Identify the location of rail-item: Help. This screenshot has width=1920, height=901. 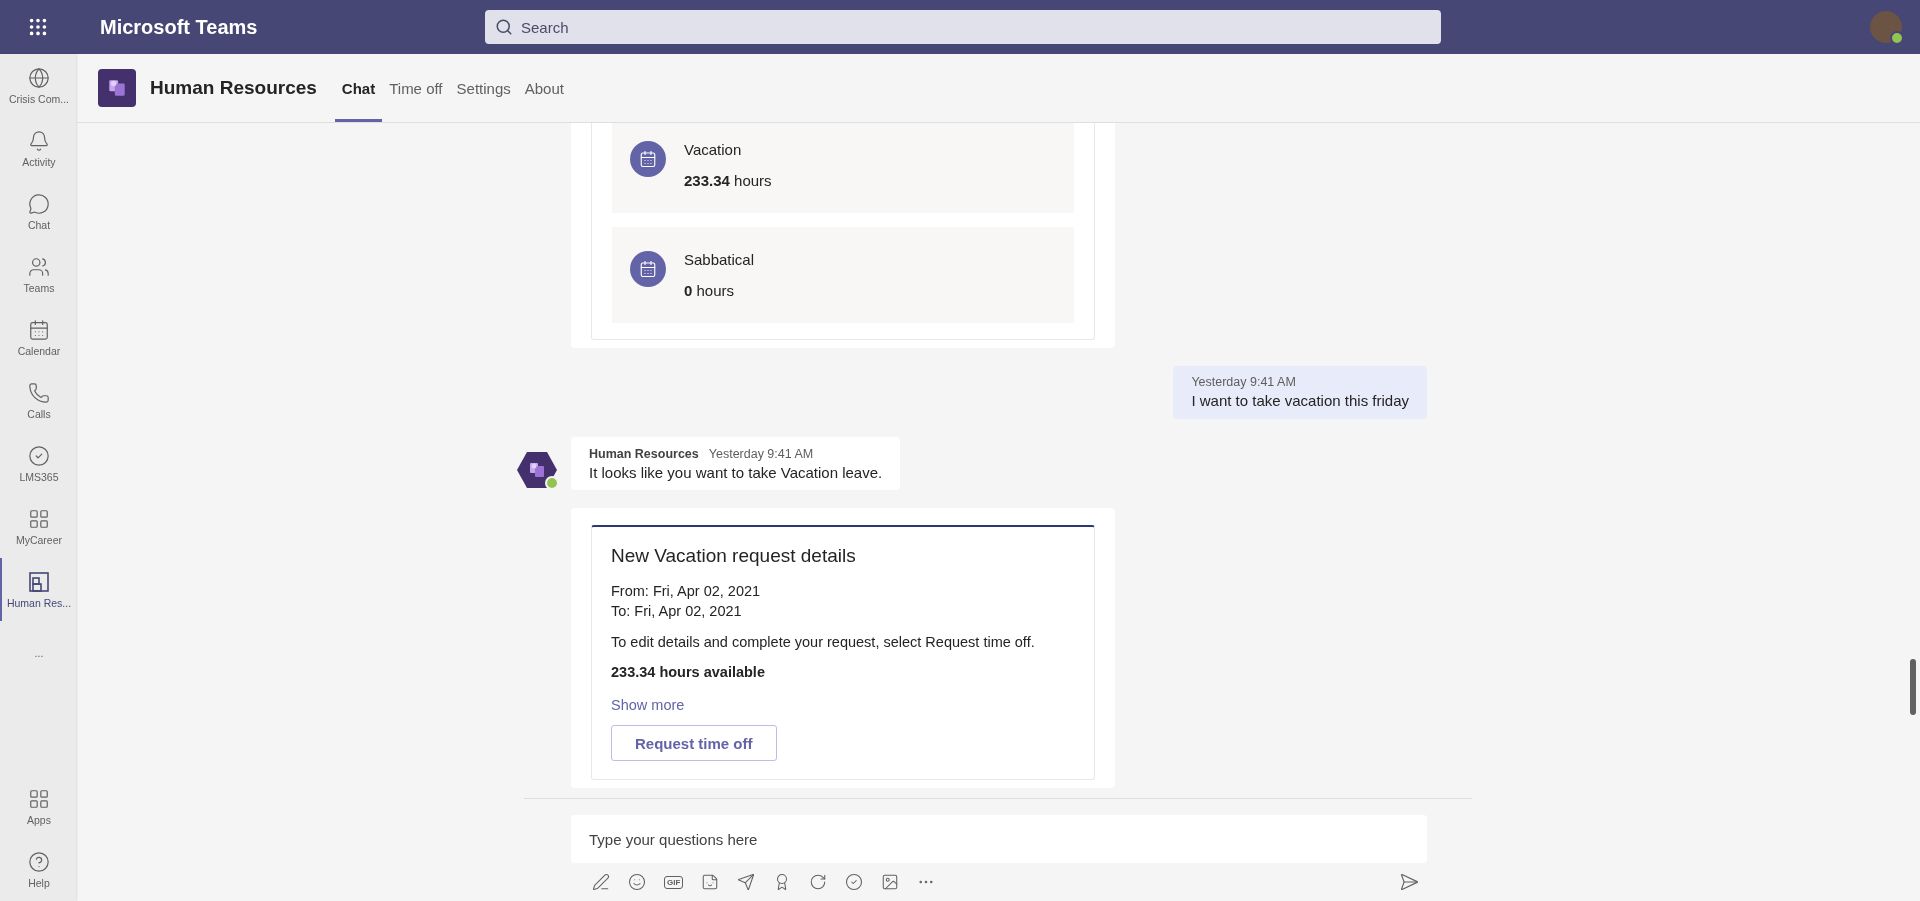
(38, 869).